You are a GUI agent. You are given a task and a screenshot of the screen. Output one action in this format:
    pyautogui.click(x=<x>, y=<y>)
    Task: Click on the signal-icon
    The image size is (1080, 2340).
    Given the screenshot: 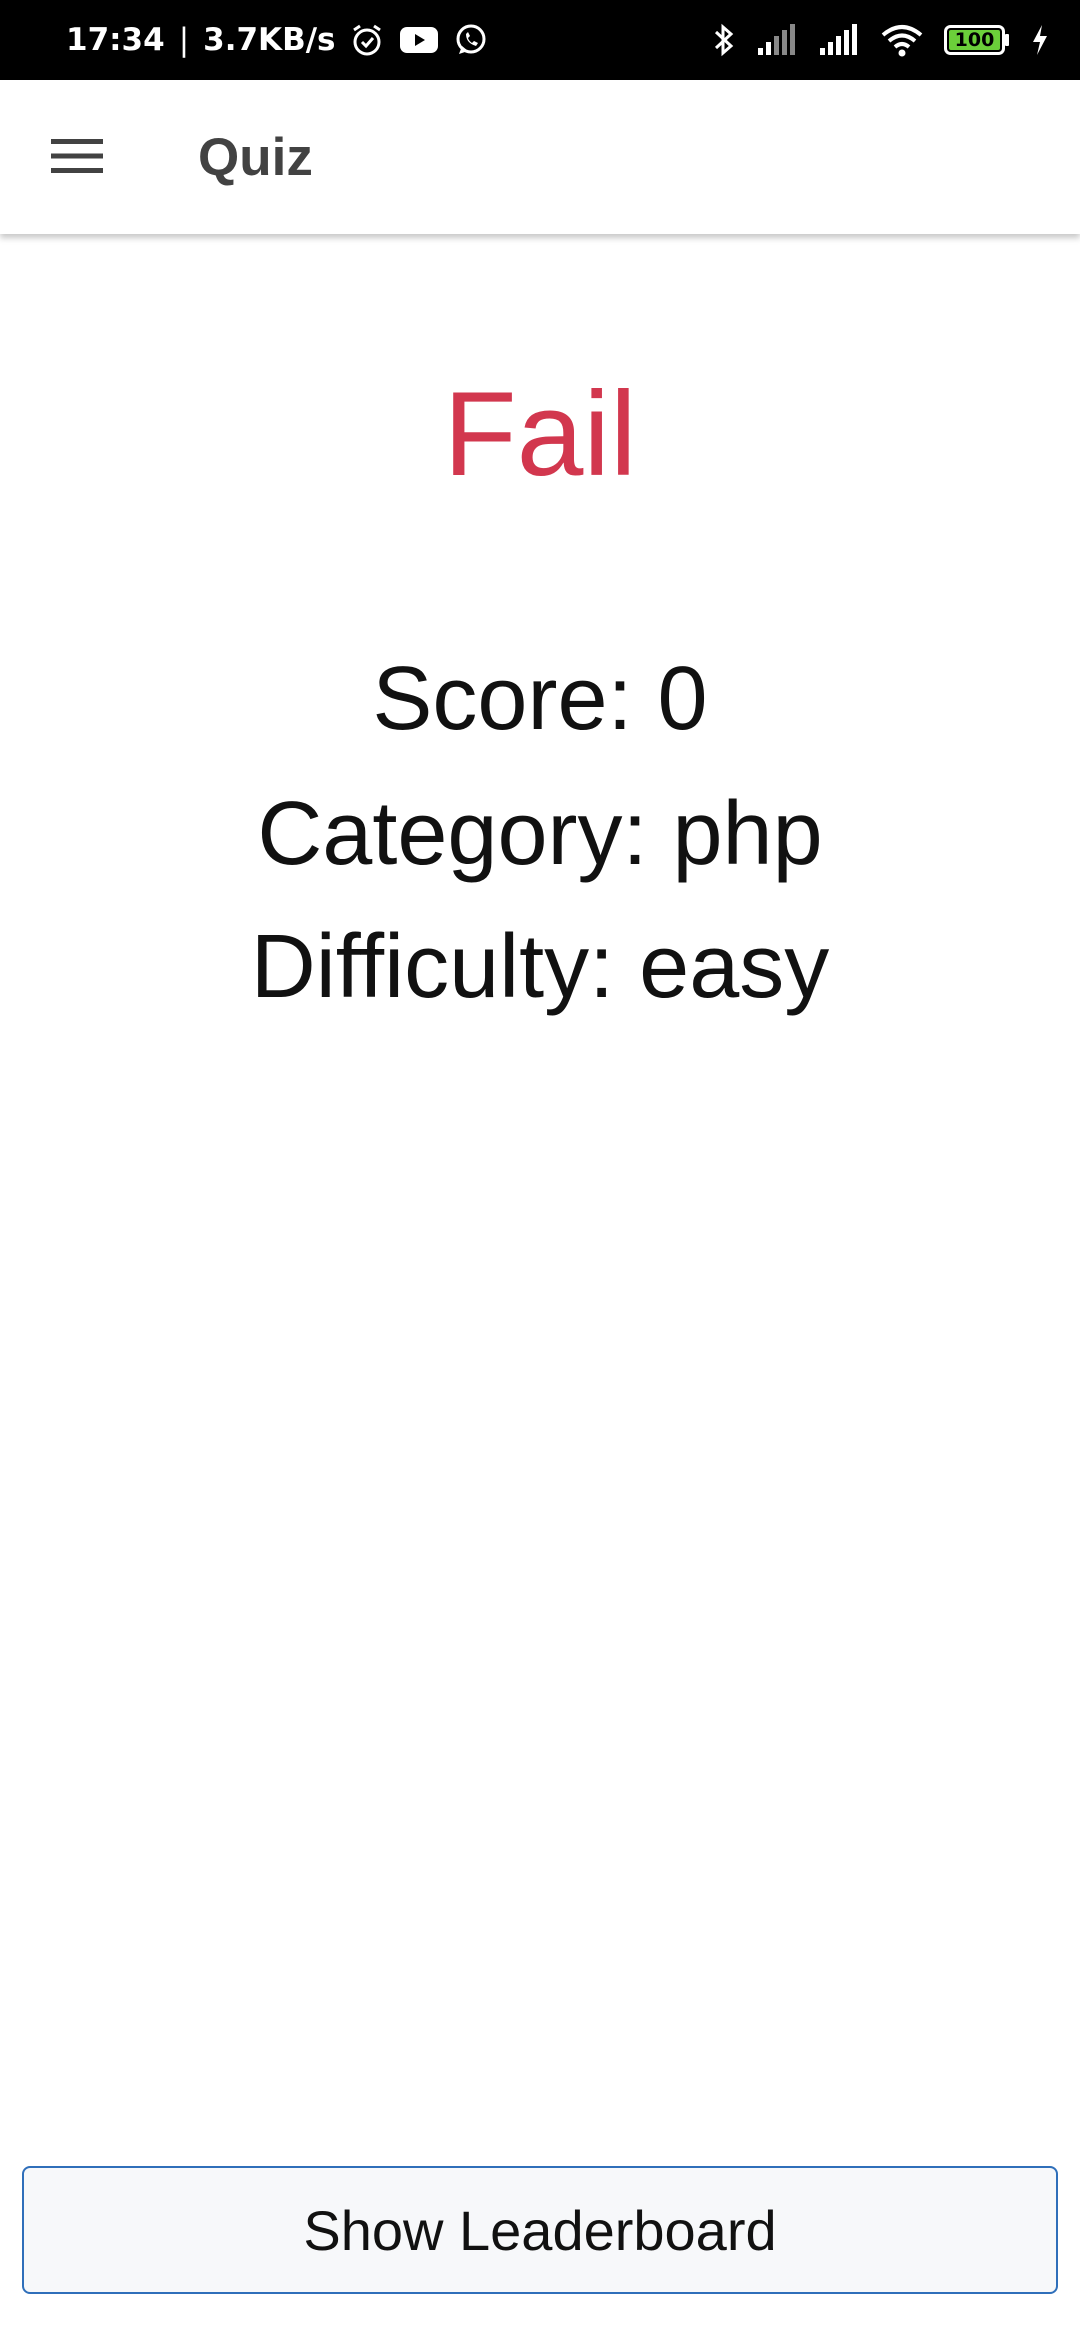 What is the action you would take?
    pyautogui.click(x=777, y=40)
    